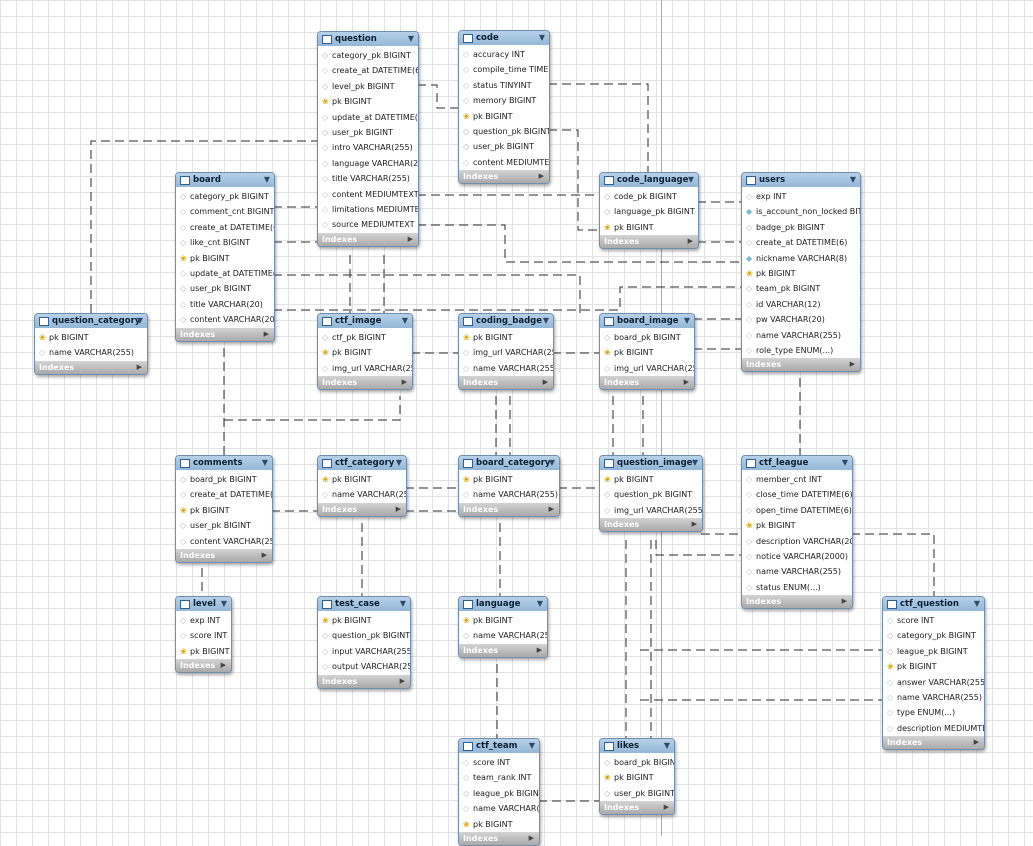 This screenshot has height=846, width=1033. What do you see at coordinates (362, 463) in the screenshot?
I see `table-header: ctf_category ▼` at bounding box center [362, 463].